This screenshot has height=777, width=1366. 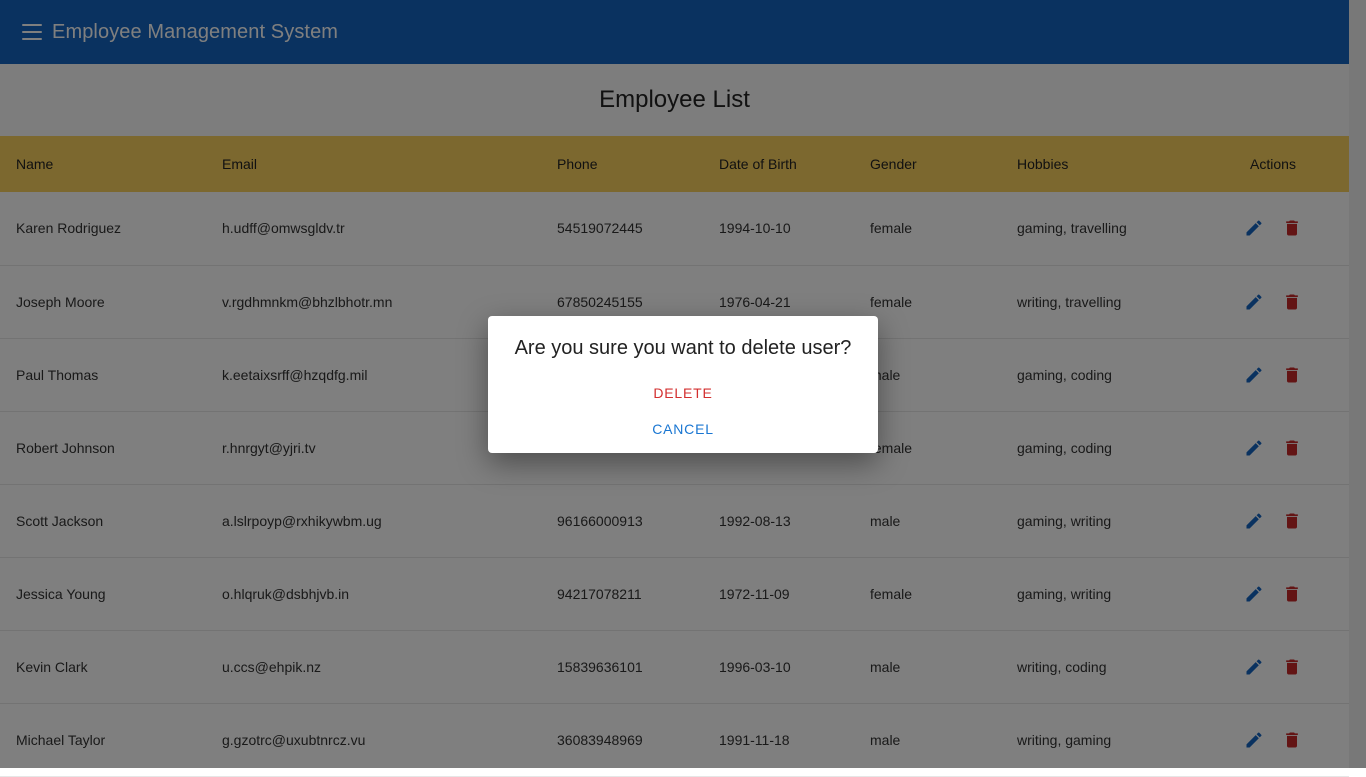 What do you see at coordinates (683, 429) in the screenshot?
I see `cancel-button: CANCEL` at bounding box center [683, 429].